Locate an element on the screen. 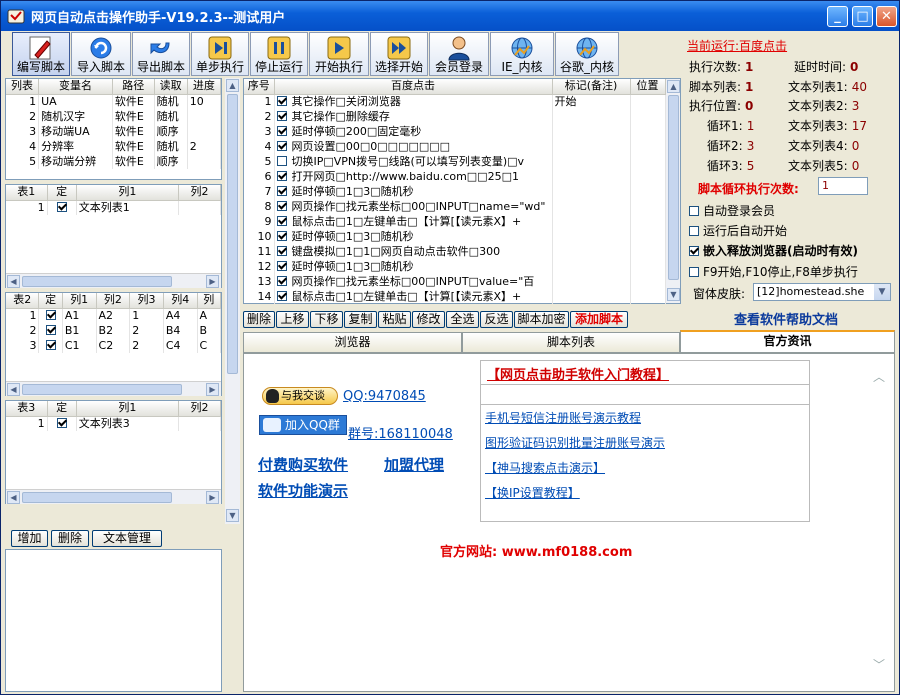  embed-browser-checkbox: 嵌入释放浏览器(启动时有效) is located at coordinates (773, 250).